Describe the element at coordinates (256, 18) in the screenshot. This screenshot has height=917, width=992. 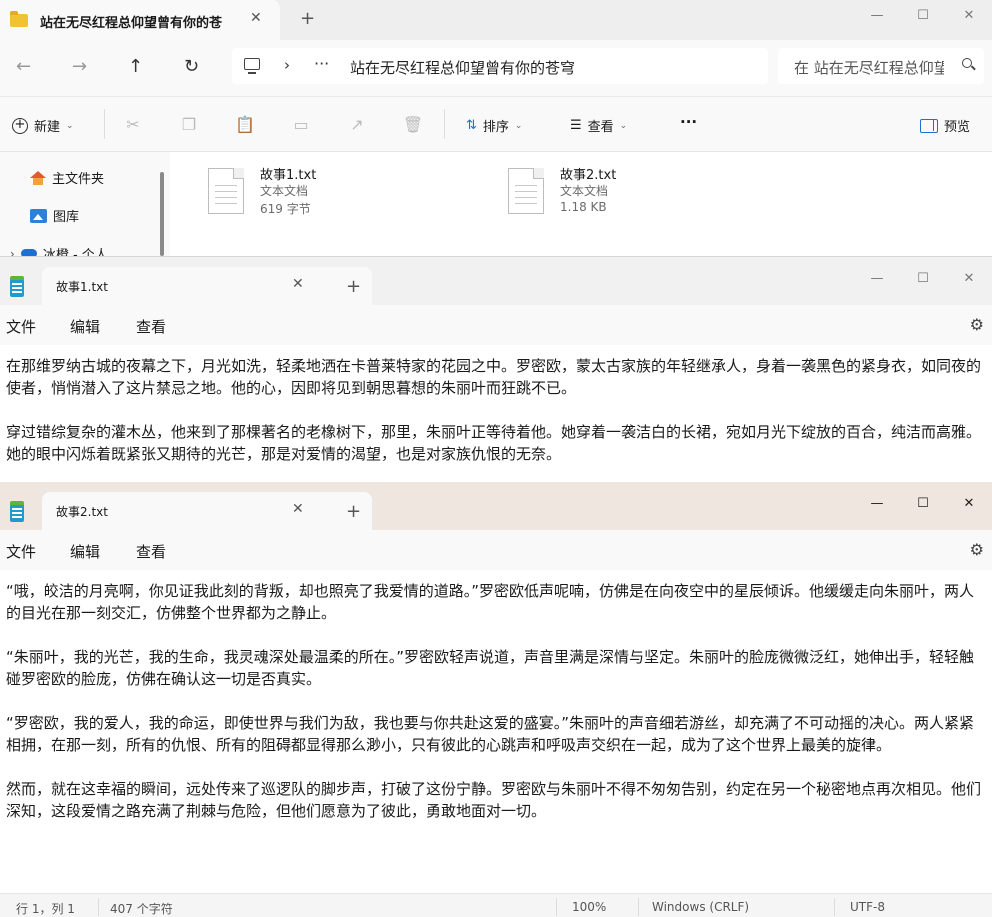
I see `explorer-tab-close-button: ✕` at that location.